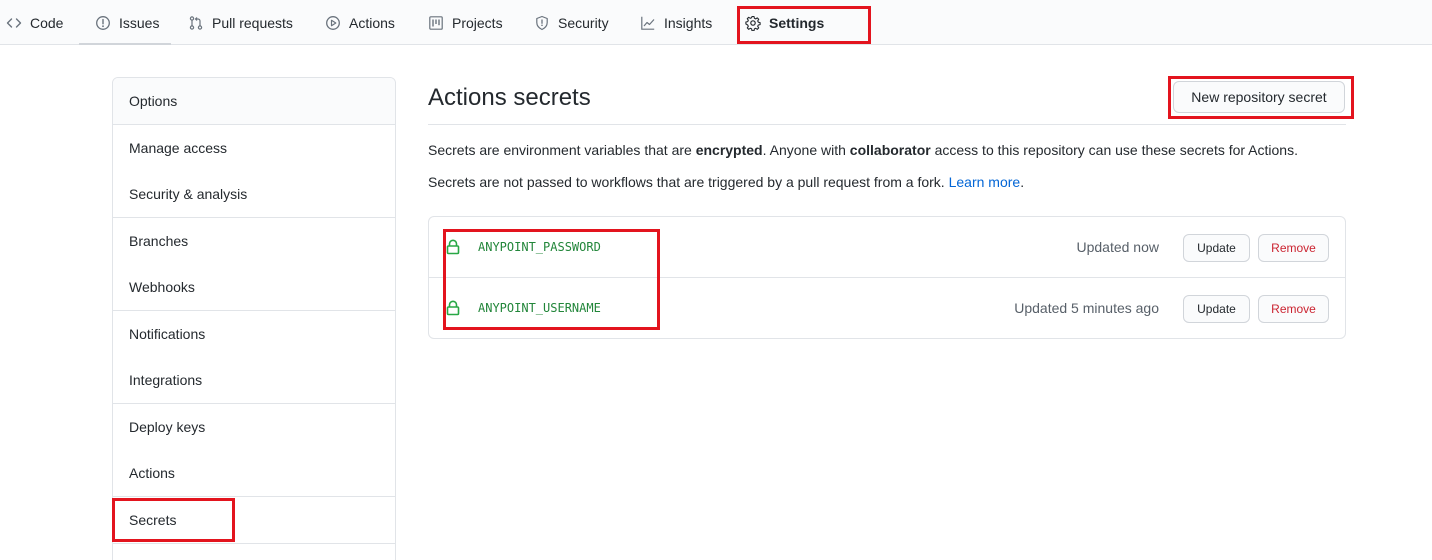 The width and height of the screenshot is (1432, 560). Describe the element at coordinates (254, 241) in the screenshot. I see `menu-item-branches: Branches` at that location.